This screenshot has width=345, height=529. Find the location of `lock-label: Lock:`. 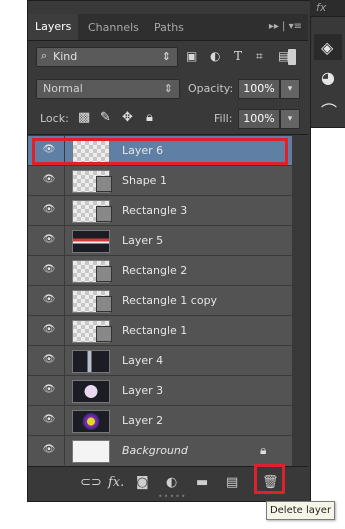

lock-label: Lock: is located at coordinates (54, 118).